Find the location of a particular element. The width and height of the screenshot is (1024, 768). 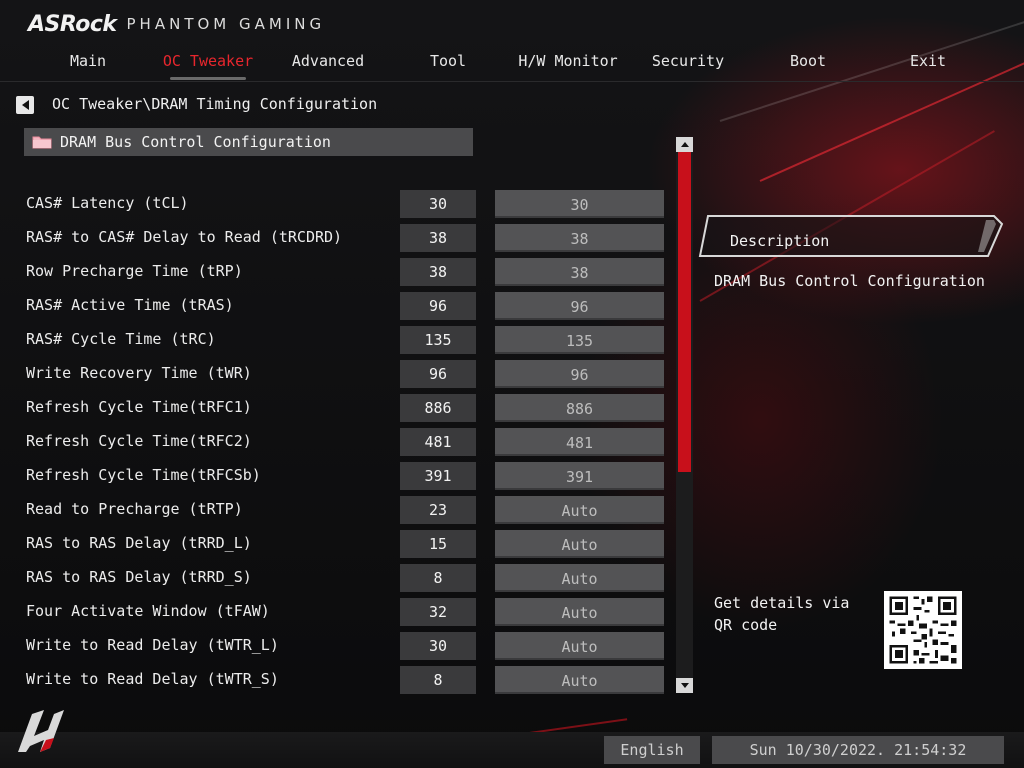

tab-hw-monitor: H/W Monitor is located at coordinates (568, 63).